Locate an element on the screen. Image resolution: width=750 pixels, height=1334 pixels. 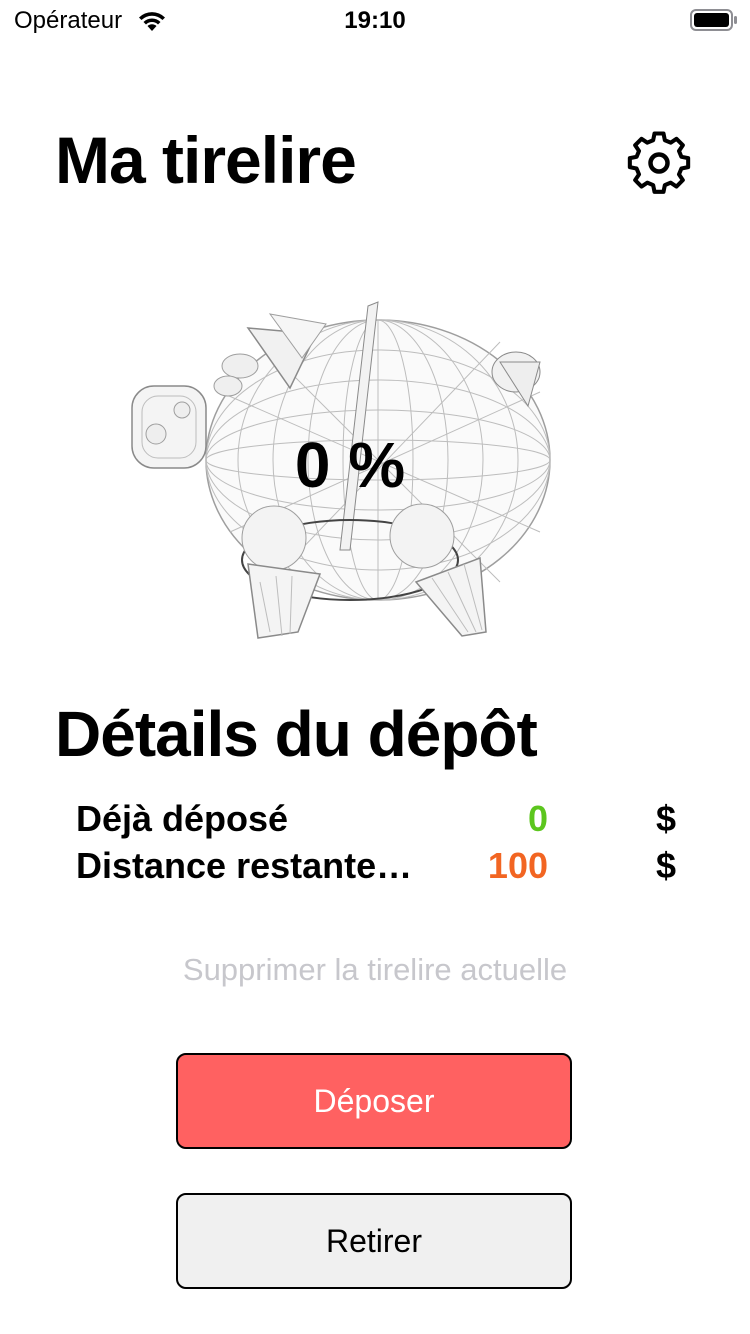
remaining-row: Distance restante… 100 $ is located at coordinates (376, 867).